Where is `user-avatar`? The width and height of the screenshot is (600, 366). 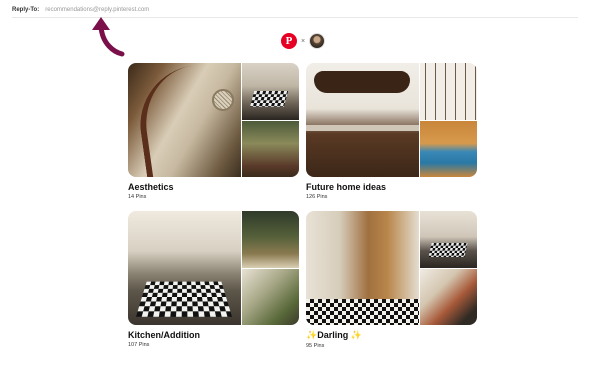
user-avatar is located at coordinates (317, 41).